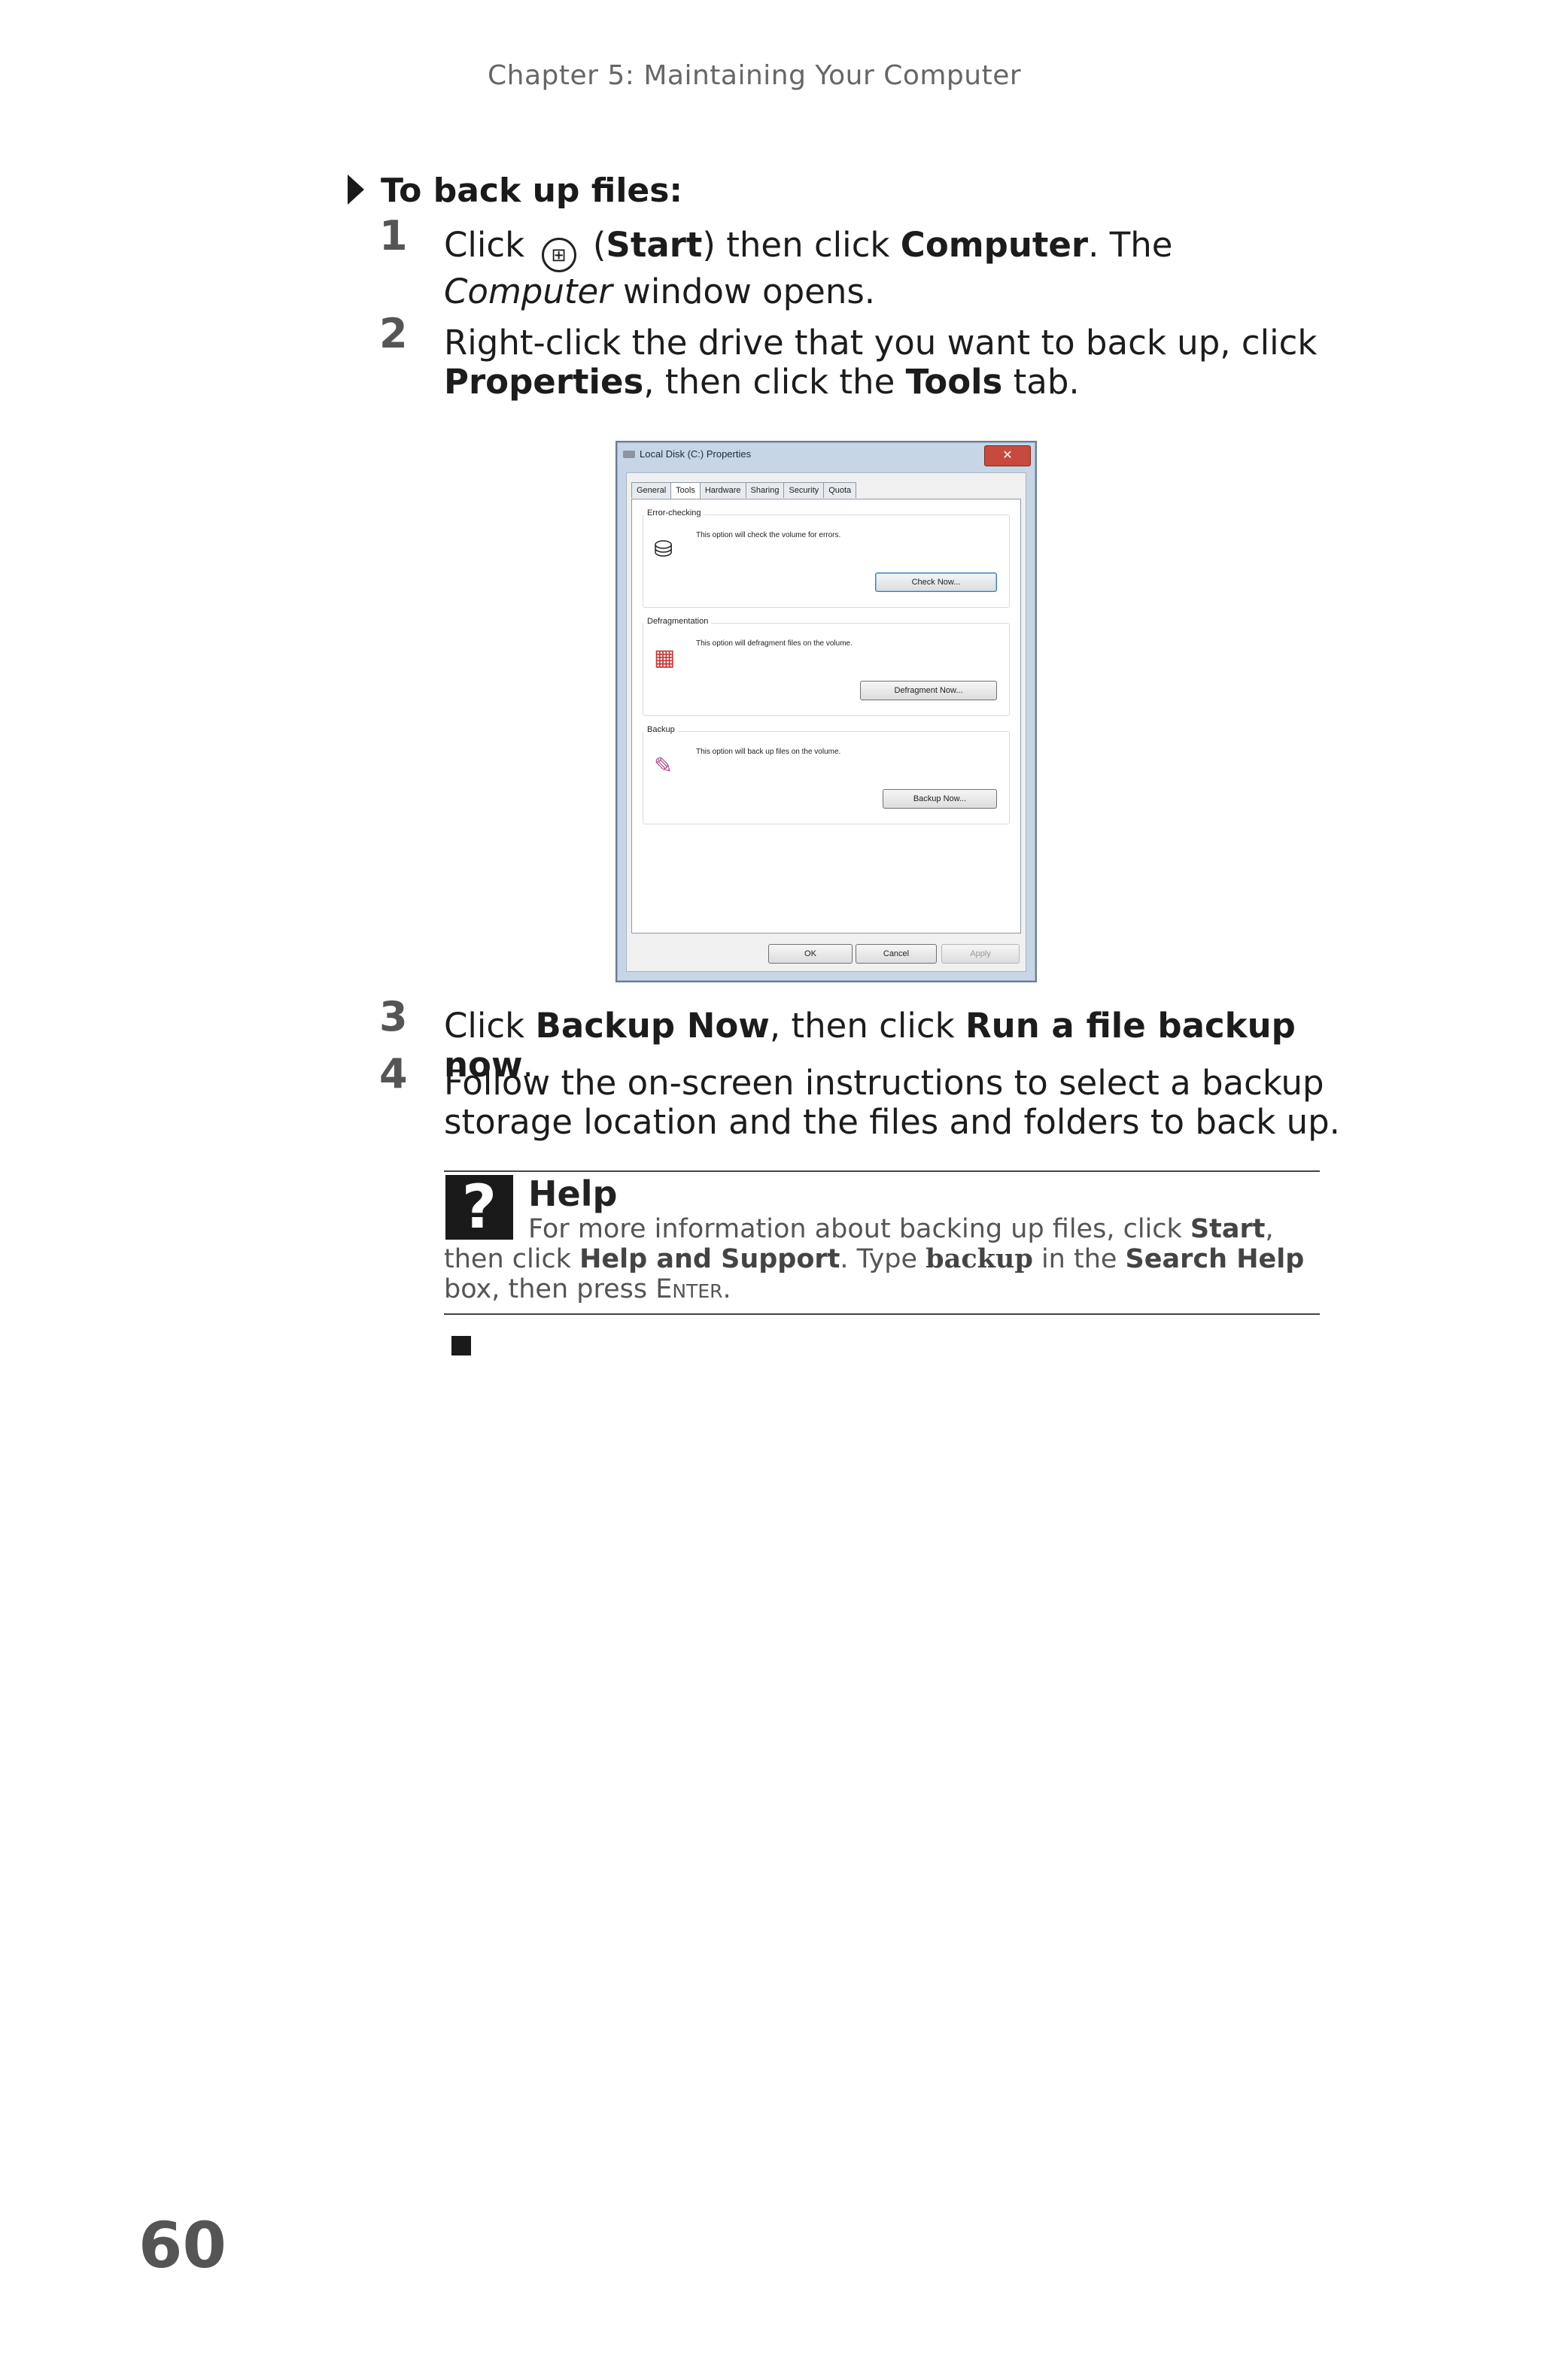  Describe the element at coordinates (1041, 382) in the screenshot. I see `text: tab.` at that location.